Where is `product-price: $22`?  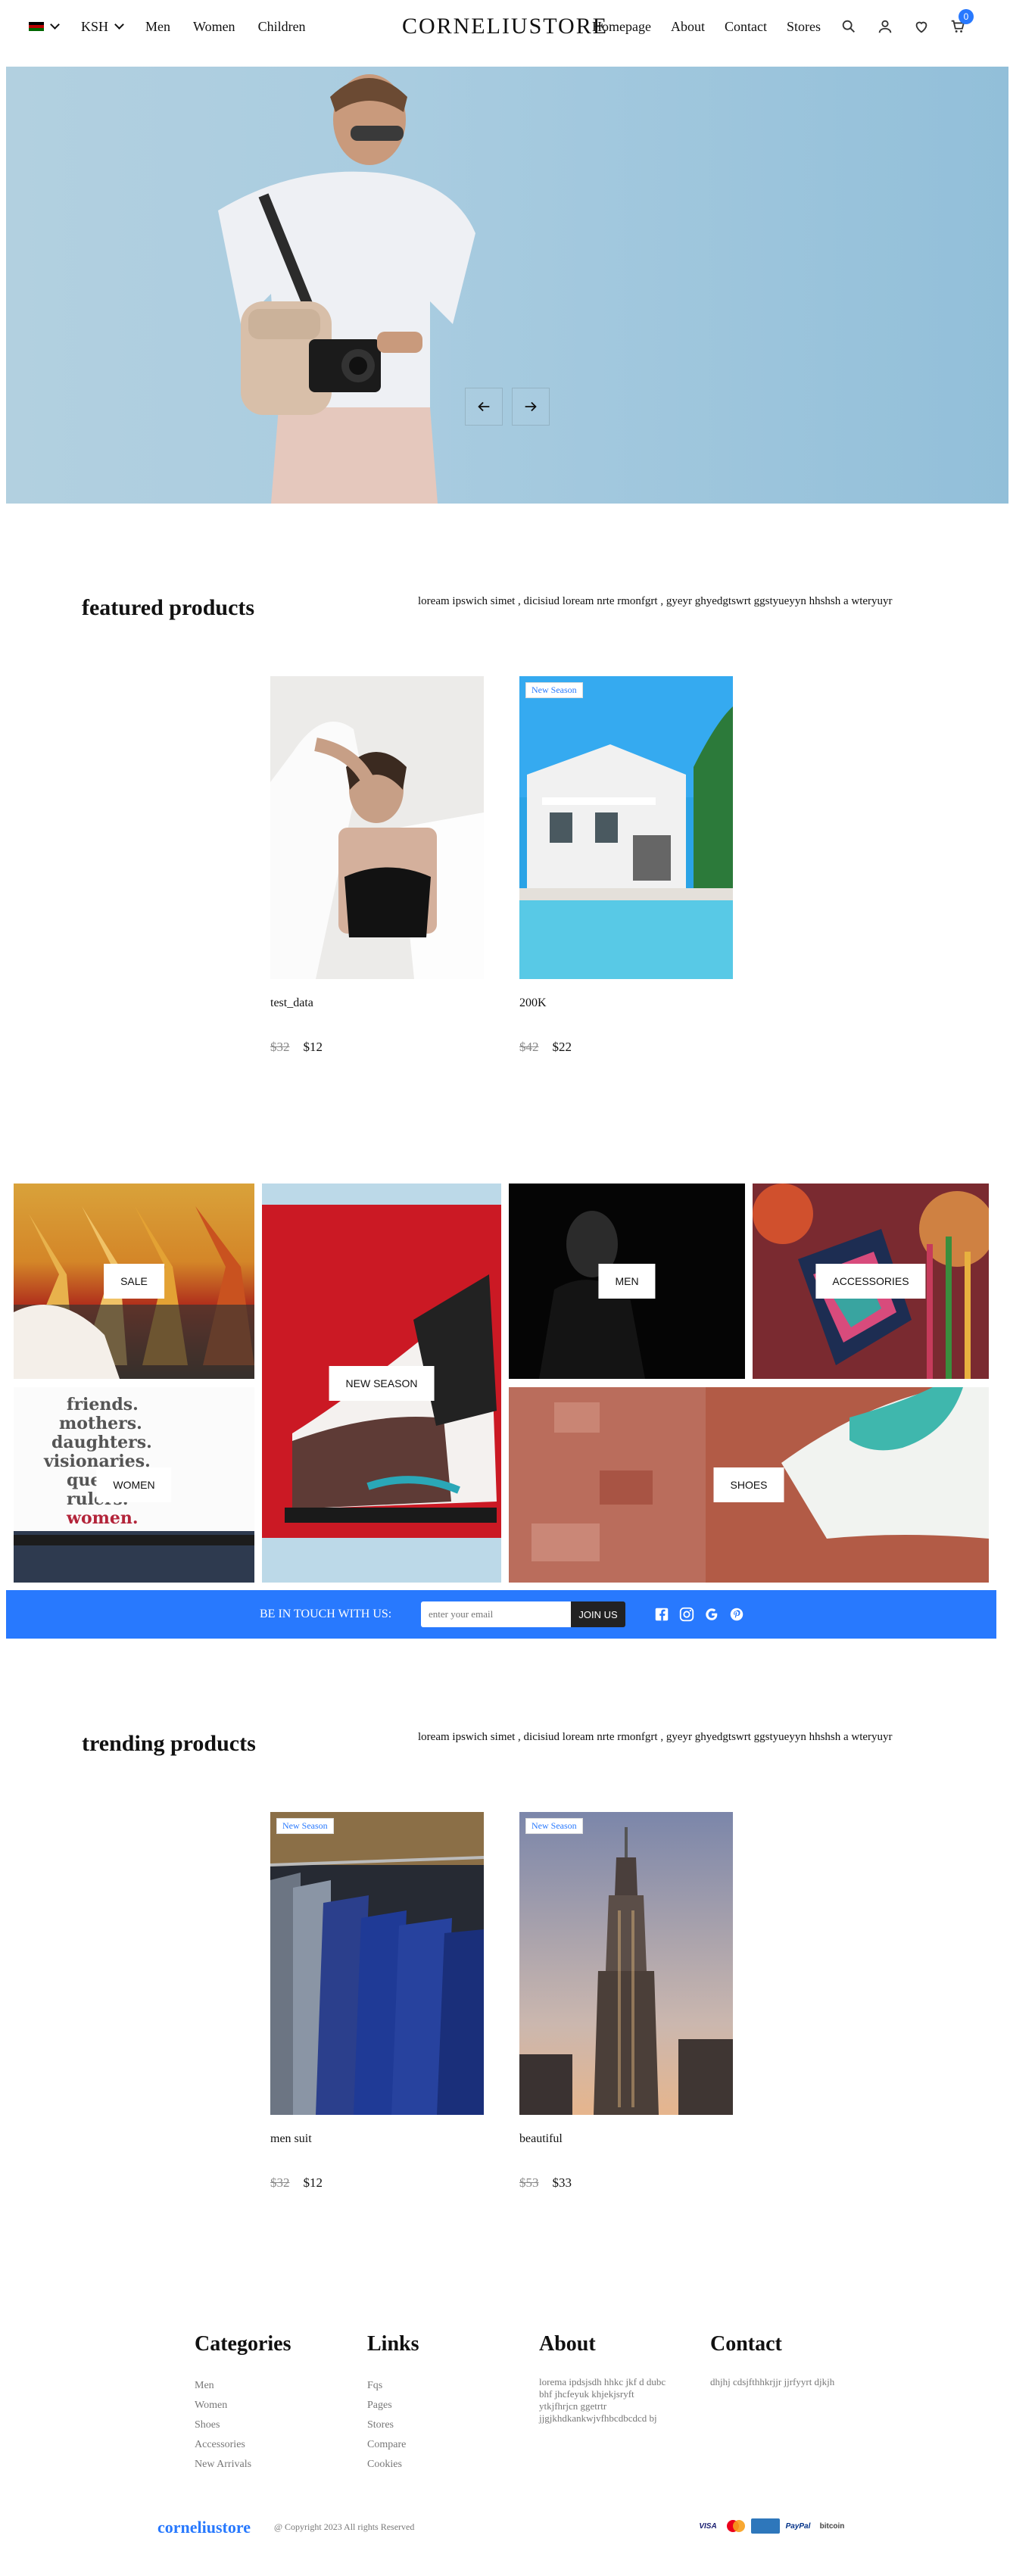 product-price: $22 is located at coordinates (562, 1047).